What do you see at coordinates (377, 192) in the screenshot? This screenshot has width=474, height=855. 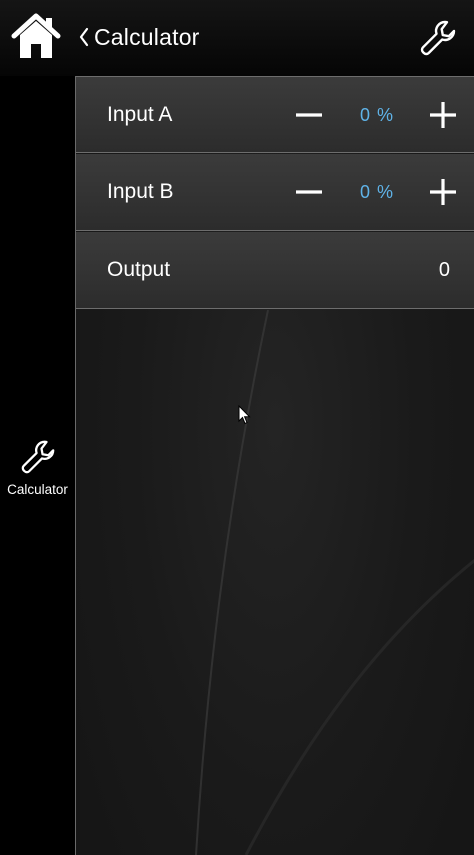 I see `input-b-value: 0 %` at bounding box center [377, 192].